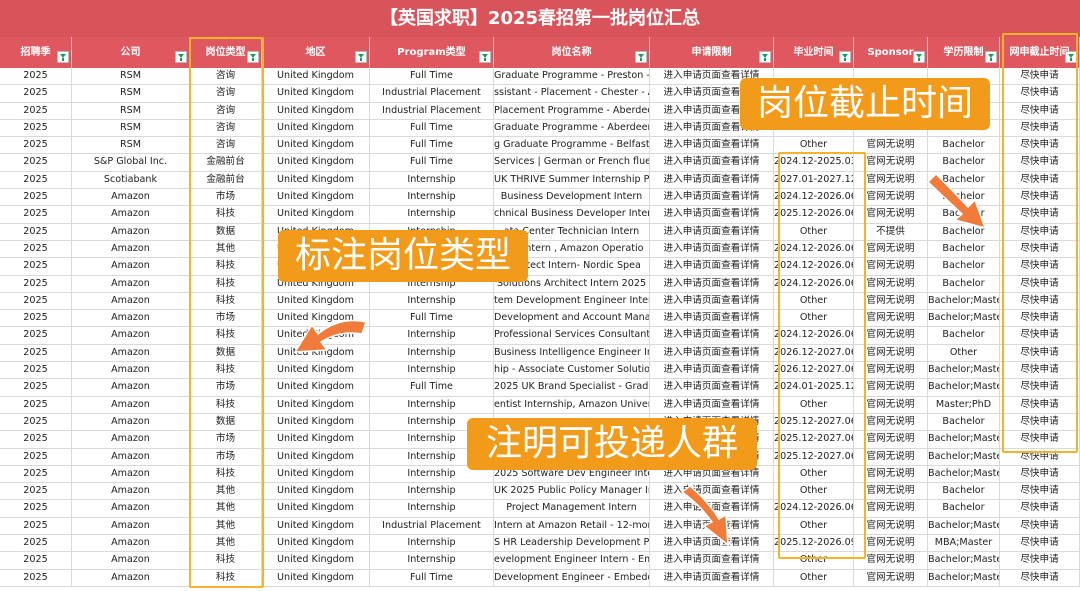 Image resolution: width=1080 pixels, height=591 pixels. Describe the element at coordinates (572, 128) in the screenshot. I see `table-cell: Graduate Programme - Aberdeen - A` at that location.